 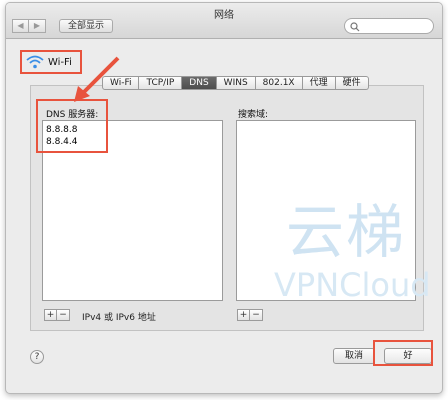 What do you see at coordinates (161, 83) in the screenshot?
I see `tab-tcpip: TCP/IP` at bounding box center [161, 83].